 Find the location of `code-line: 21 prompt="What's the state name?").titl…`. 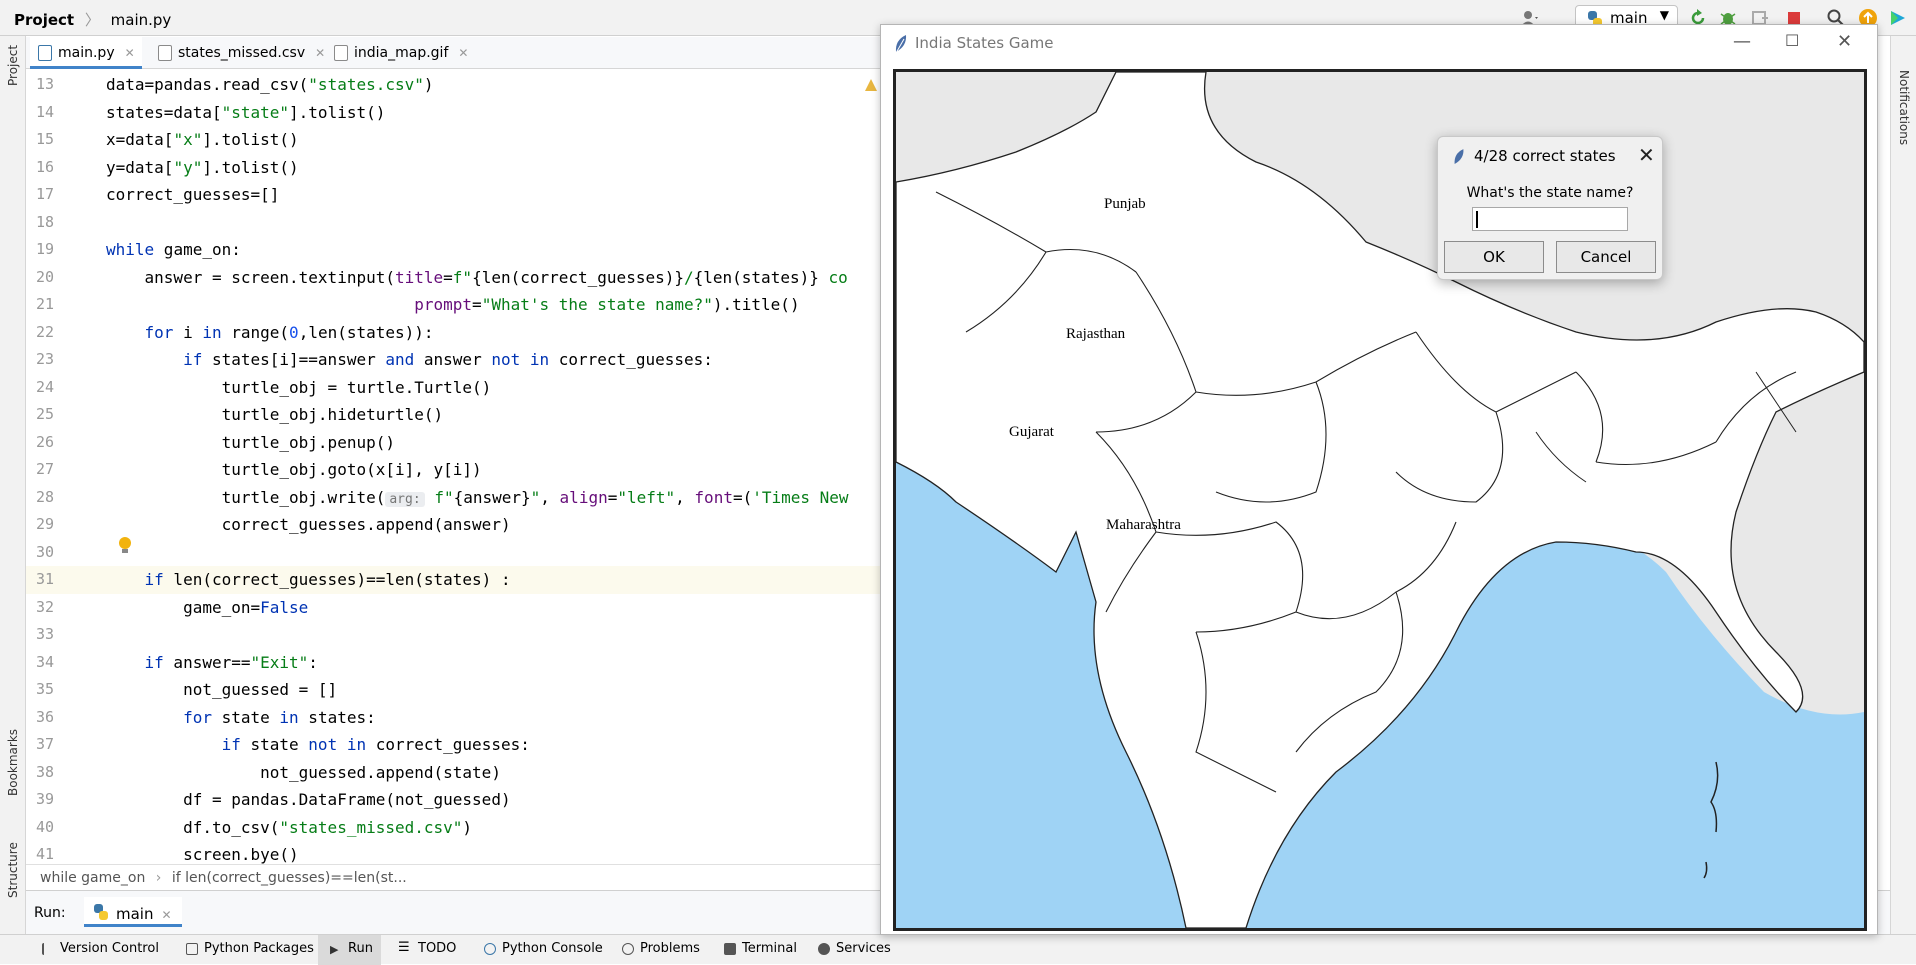

code-line: 21 prompt="What's the state name?").titl… is located at coordinates (453, 305).